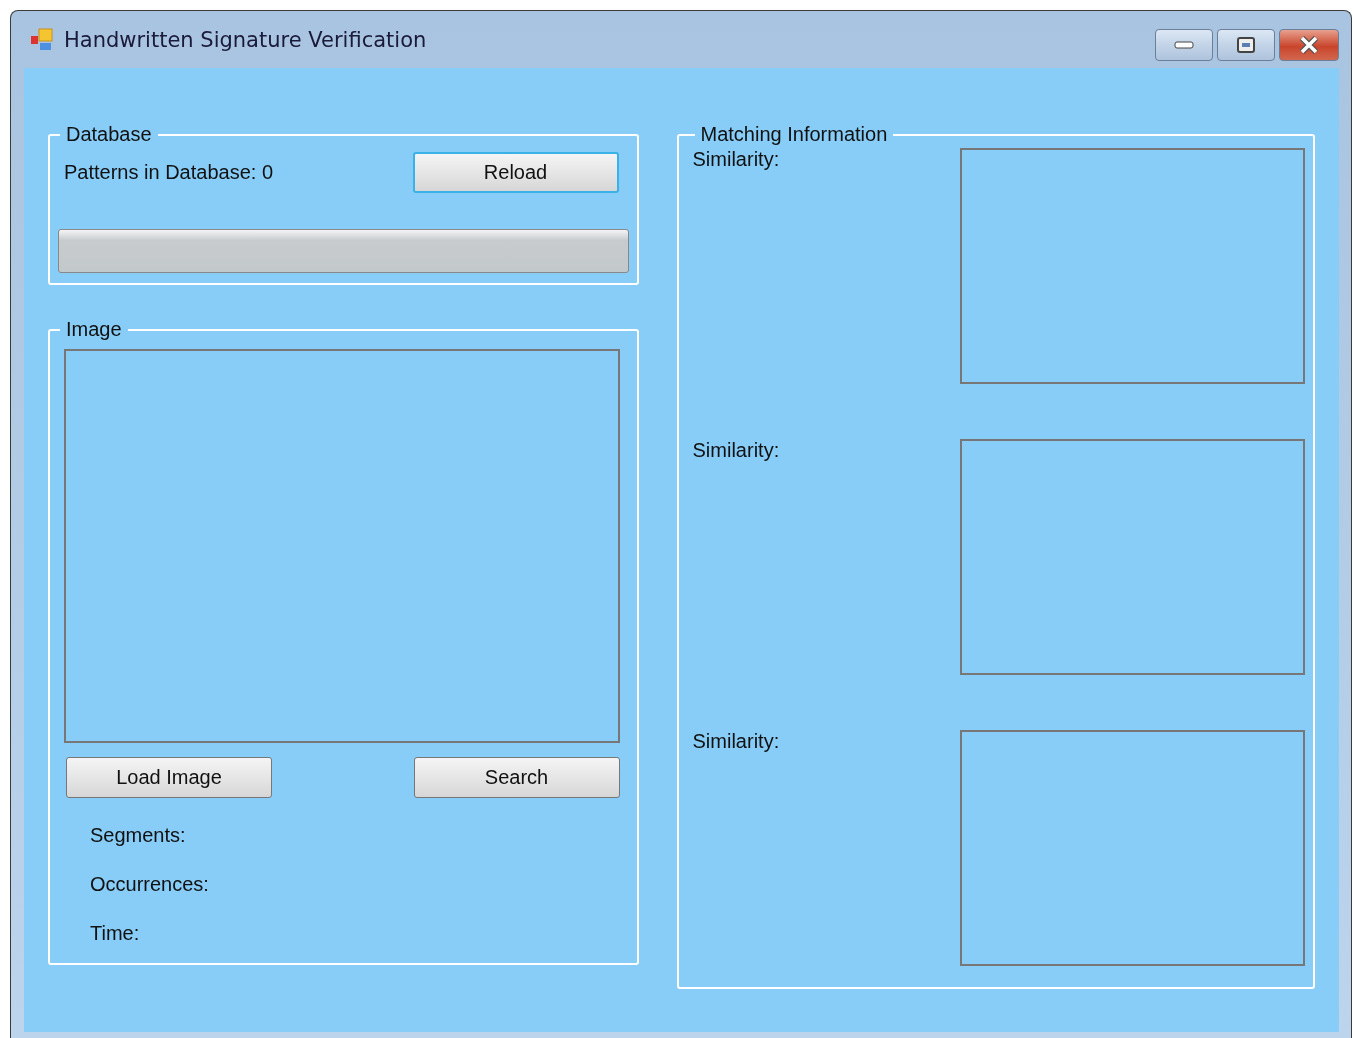 The height and width of the screenshot is (1038, 1354). Describe the element at coordinates (515, 172) in the screenshot. I see `reload-button: Reload` at that location.